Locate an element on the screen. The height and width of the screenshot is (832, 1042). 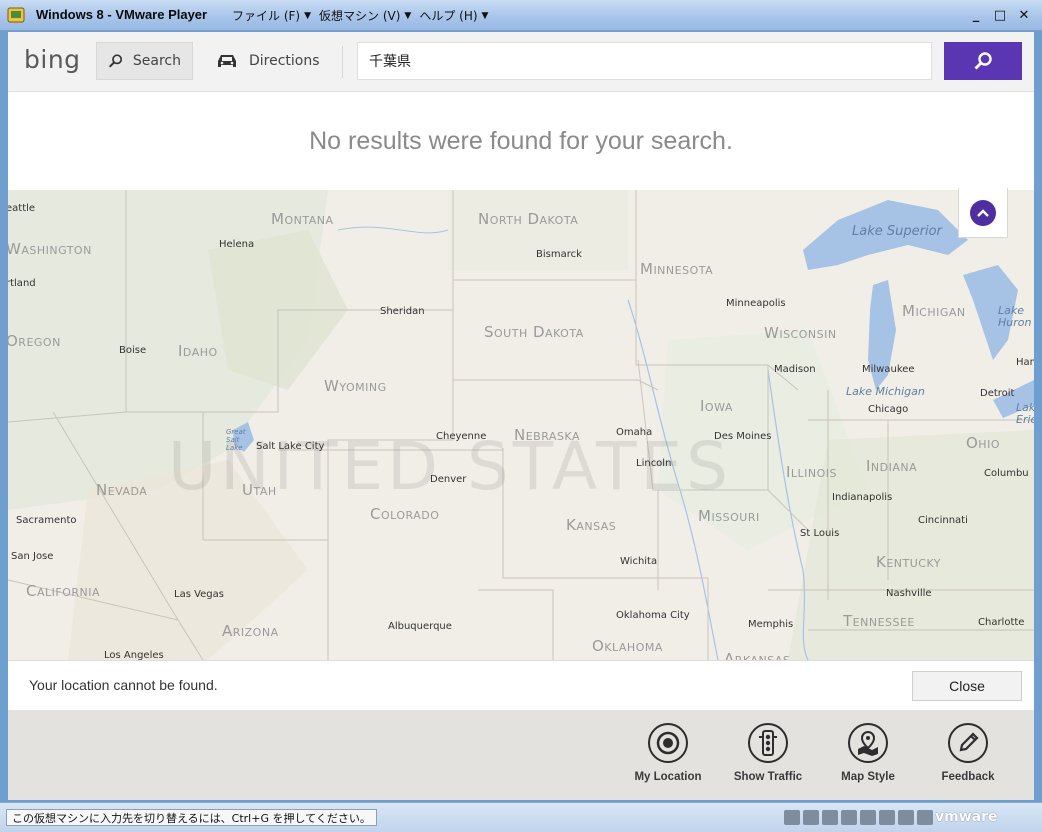
map-label-state: Arizona is located at coordinates (250, 631).